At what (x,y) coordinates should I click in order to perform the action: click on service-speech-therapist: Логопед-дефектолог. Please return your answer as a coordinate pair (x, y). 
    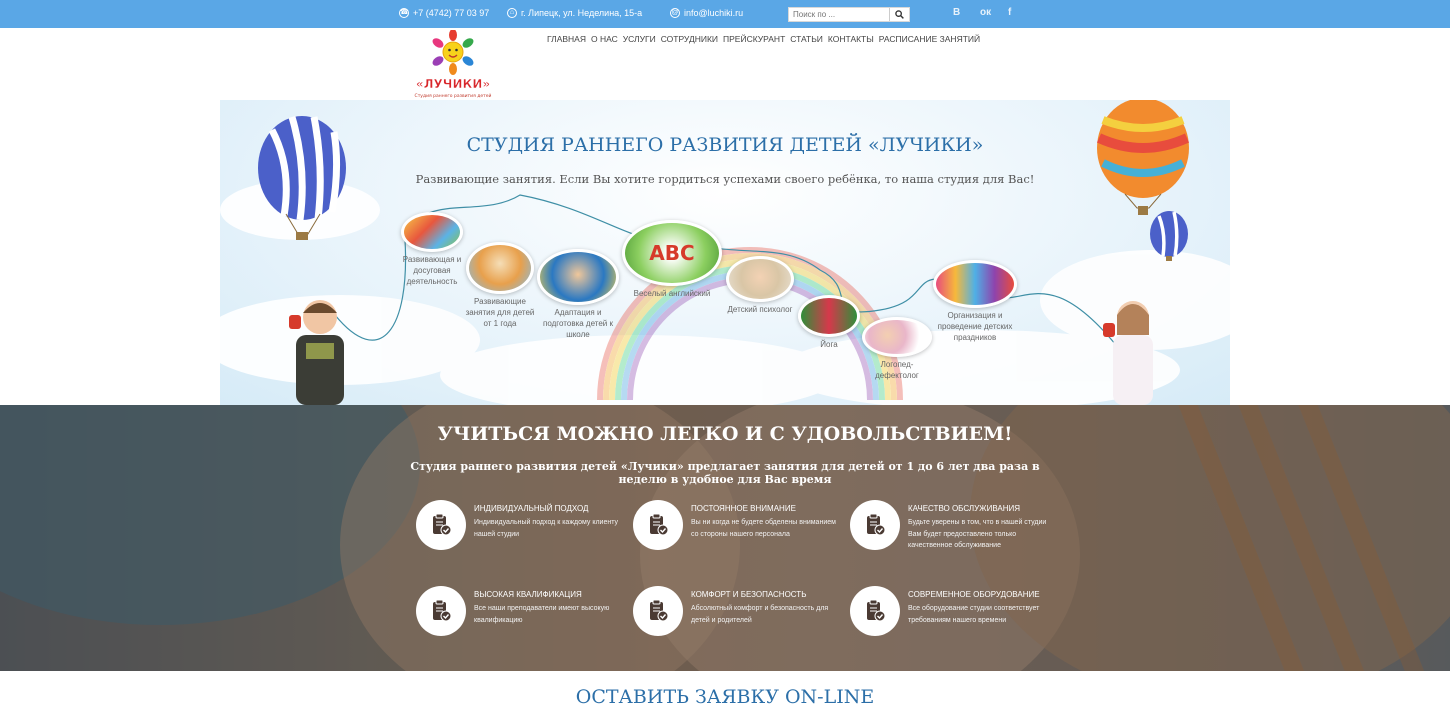
    Looking at the image, I should click on (897, 349).